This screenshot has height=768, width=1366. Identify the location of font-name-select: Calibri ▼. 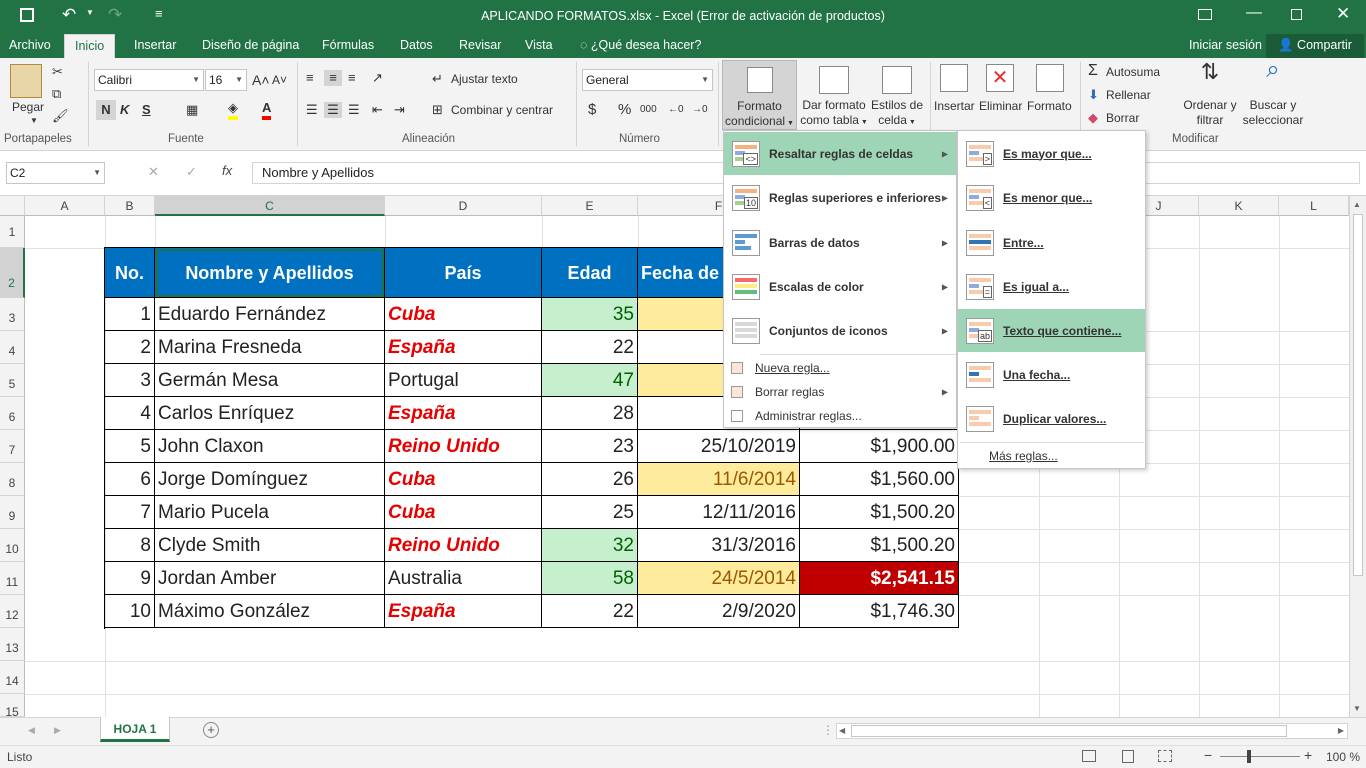
(149, 80).